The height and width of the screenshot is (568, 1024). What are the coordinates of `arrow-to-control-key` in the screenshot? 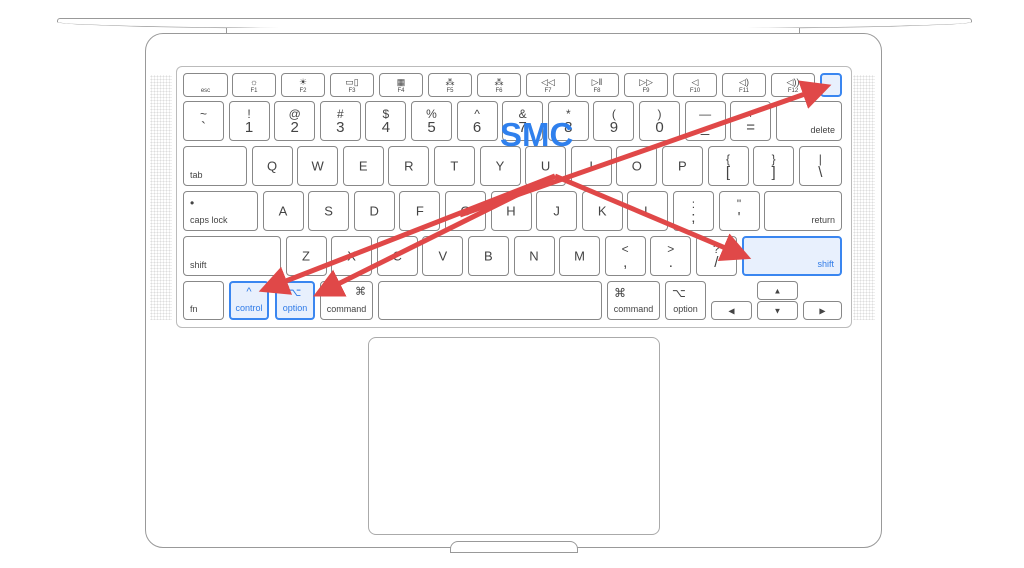 It's located at (407, 234).